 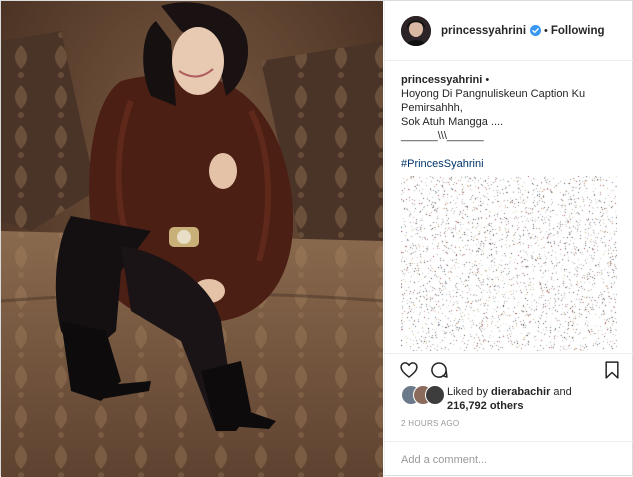 I want to click on user-avatar, so click(x=416, y=30).